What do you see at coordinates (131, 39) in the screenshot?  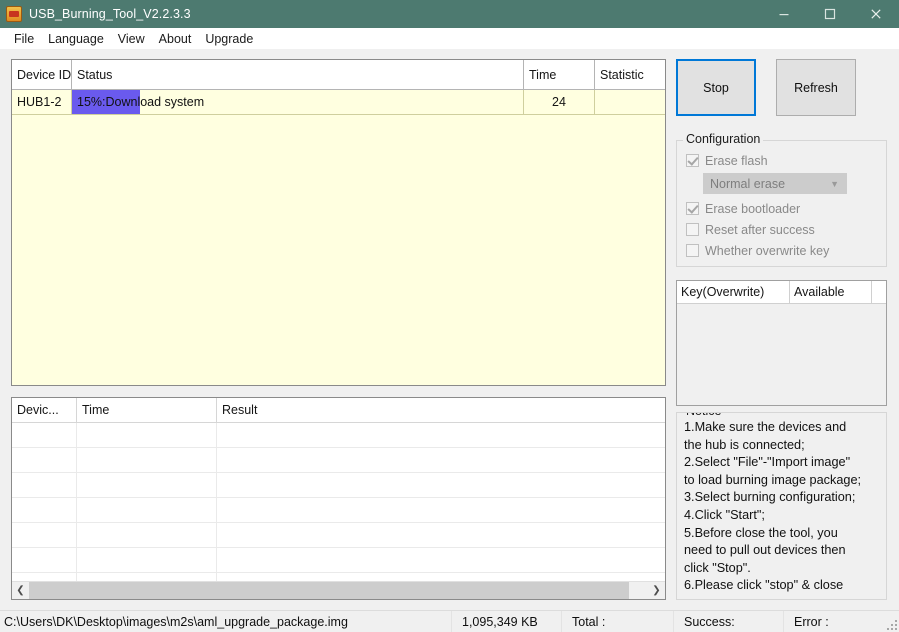 I see `menu-item-view: View` at bounding box center [131, 39].